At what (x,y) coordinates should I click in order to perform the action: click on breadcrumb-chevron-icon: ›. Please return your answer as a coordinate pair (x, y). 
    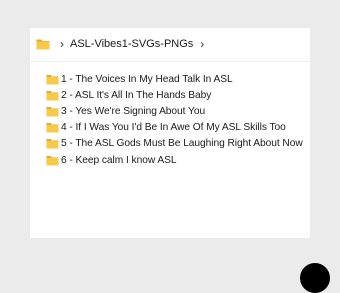
    Looking at the image, I should click on (62, 44).